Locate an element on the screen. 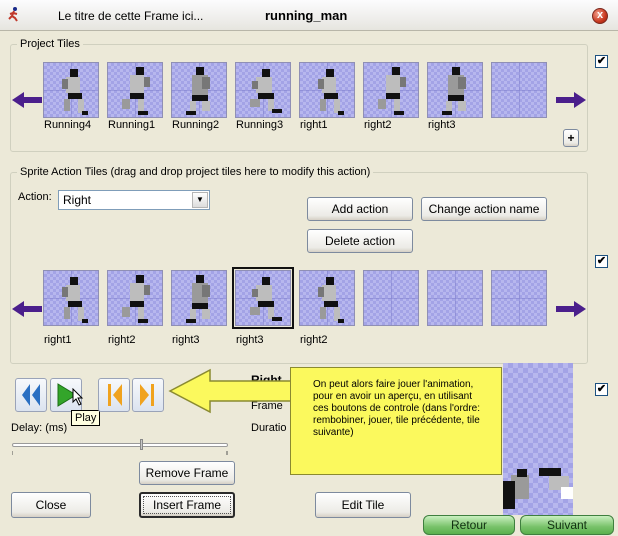  add-tile-button: + is located at coordinates (571, 138).